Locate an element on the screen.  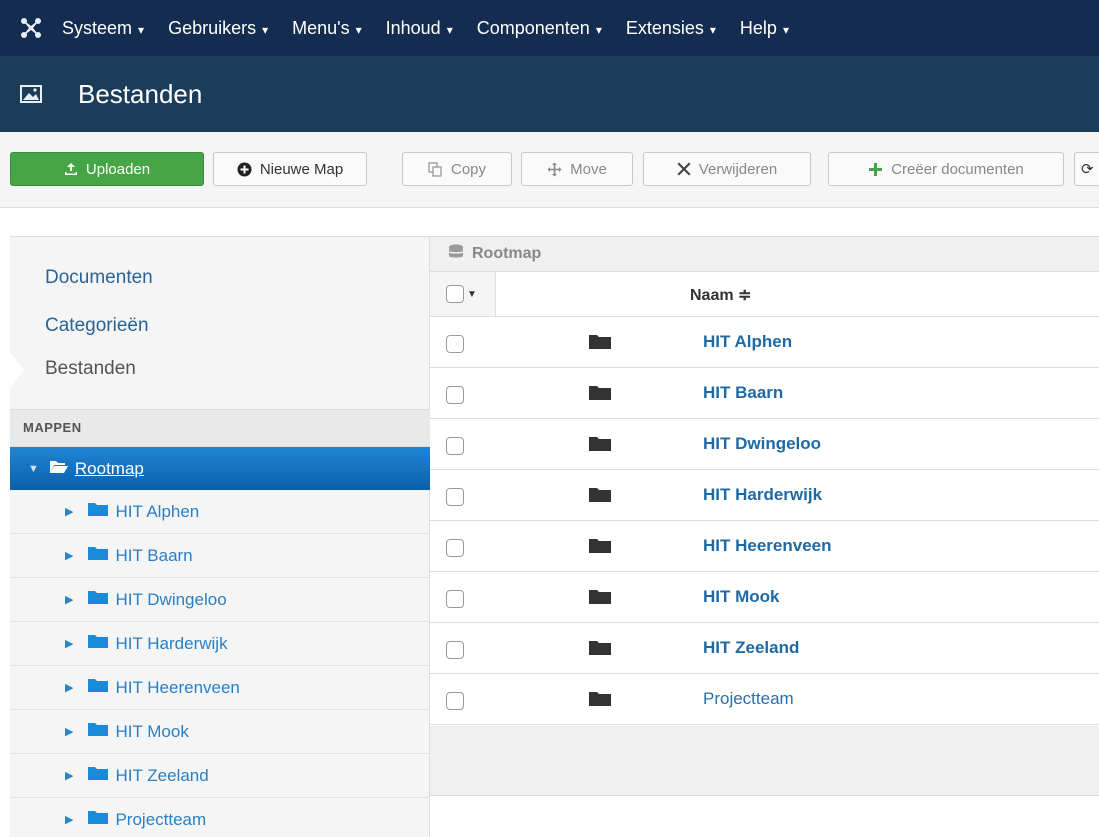
breadcrumb: Rootmap is located at coordinates (764, 254).